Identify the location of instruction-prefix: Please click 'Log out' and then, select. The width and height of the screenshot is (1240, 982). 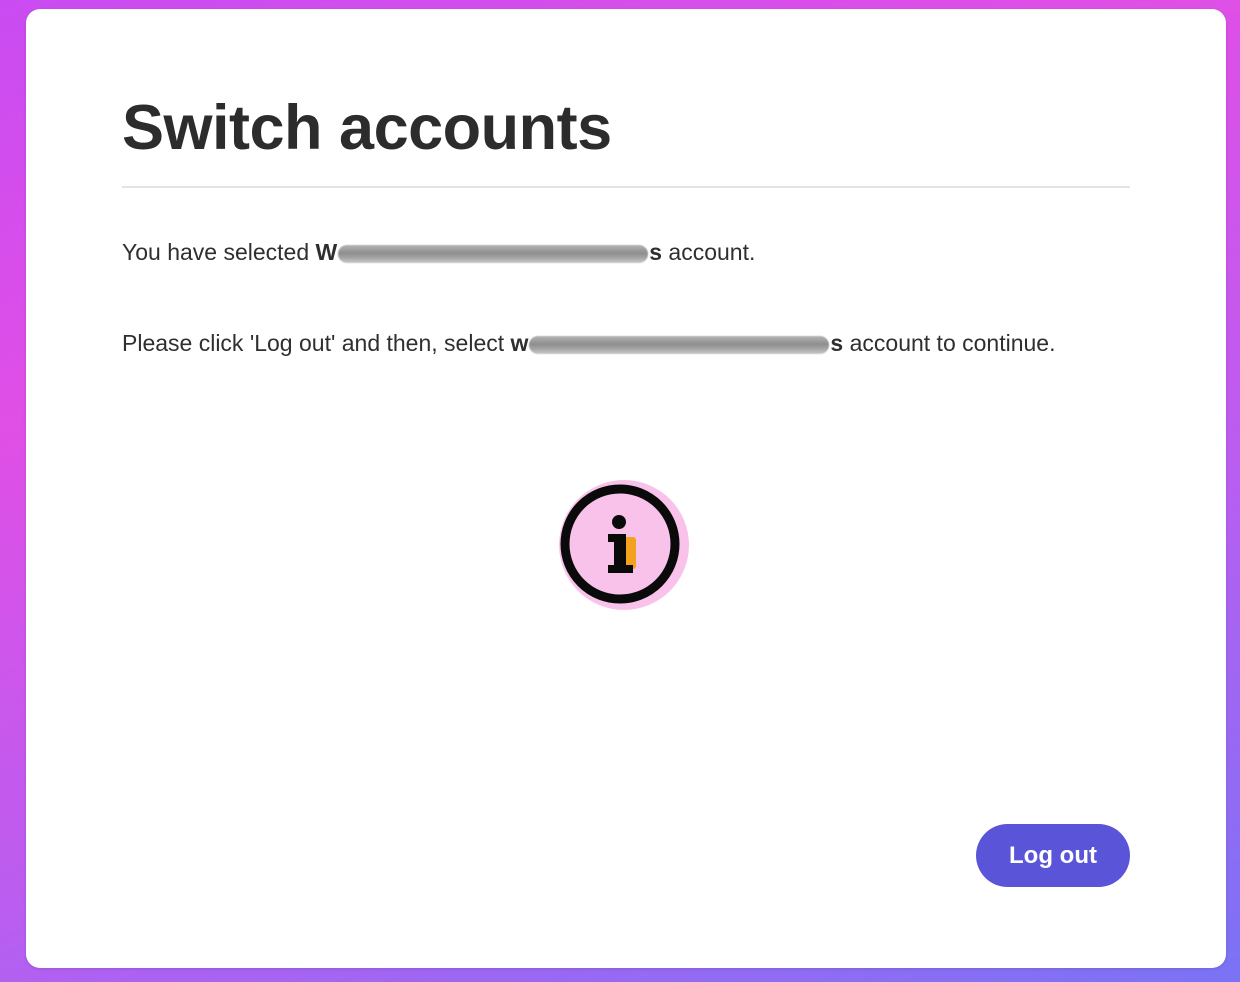
(316, 343).